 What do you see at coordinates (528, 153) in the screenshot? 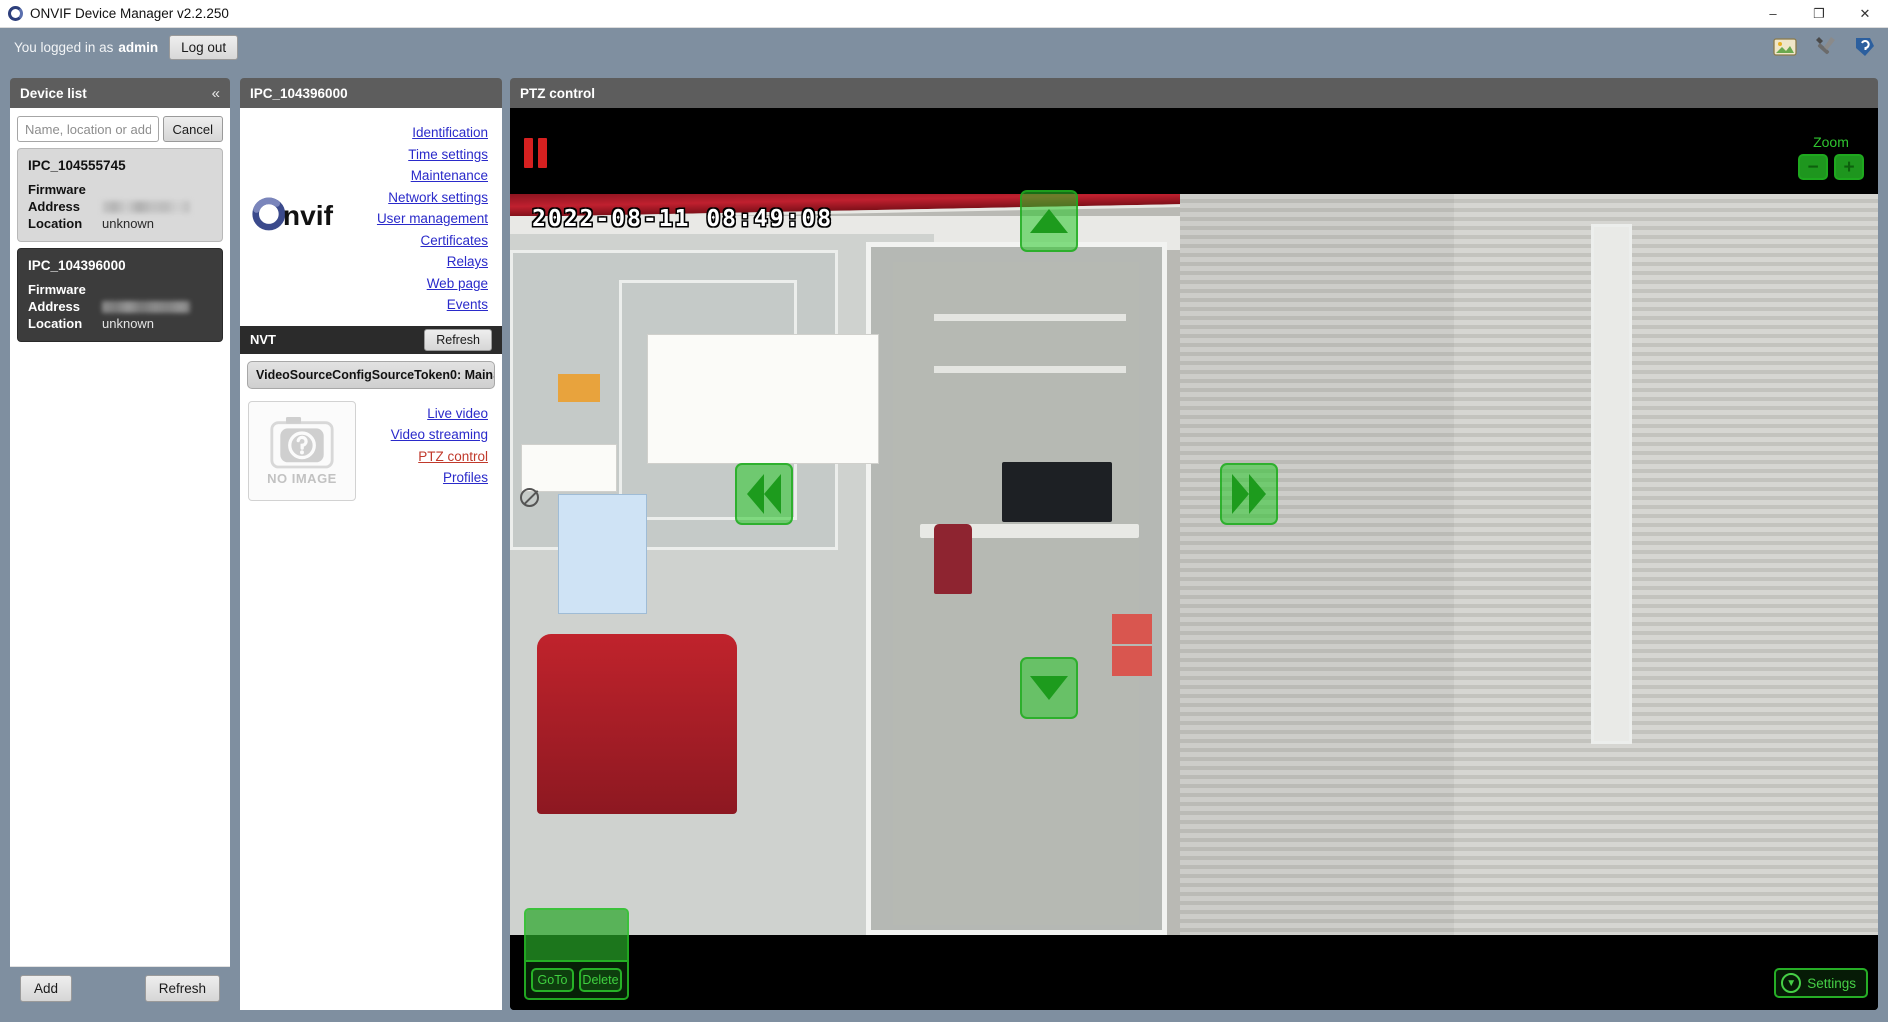
I see `pause-icon` at bounding box center [528, 153].